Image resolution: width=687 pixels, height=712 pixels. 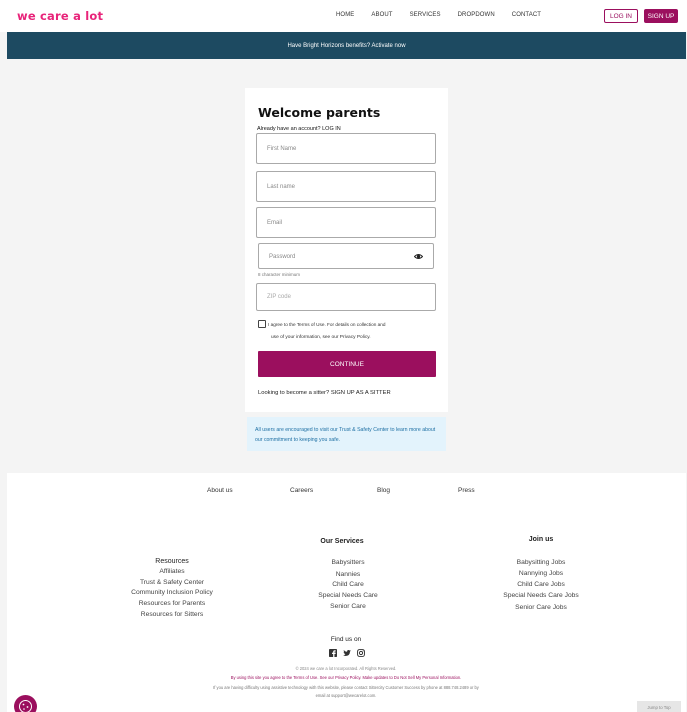 What do you see at coordinates (346, 639) in the screenshot?
I see `find-us-label: Find us on` at bounding box center [346, 639].